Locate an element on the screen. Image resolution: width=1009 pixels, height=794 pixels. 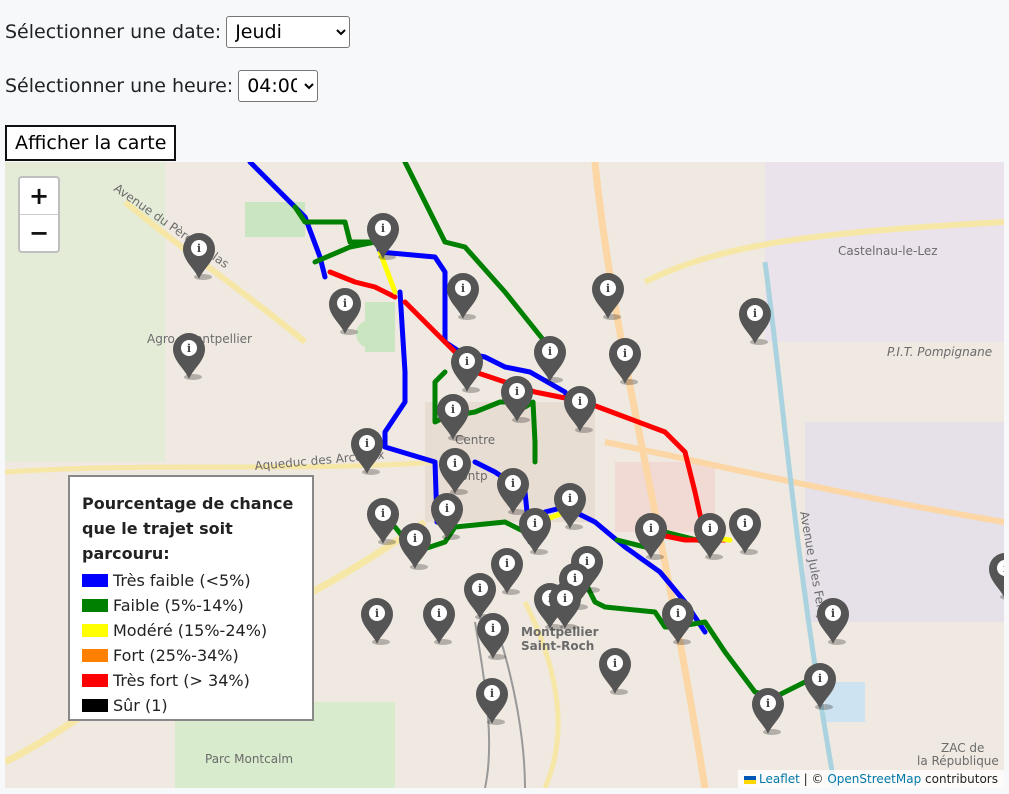
label-agro: Agro is located at coordinates (161, 339).